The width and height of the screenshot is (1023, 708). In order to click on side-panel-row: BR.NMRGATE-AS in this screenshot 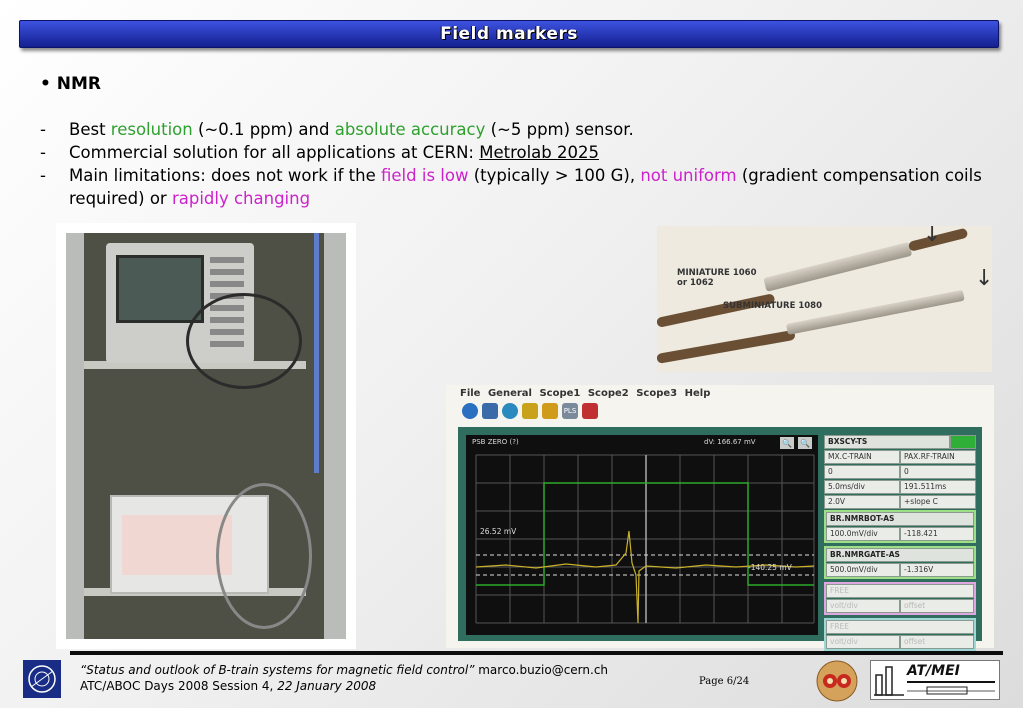, I will do `click(900, 555)`.